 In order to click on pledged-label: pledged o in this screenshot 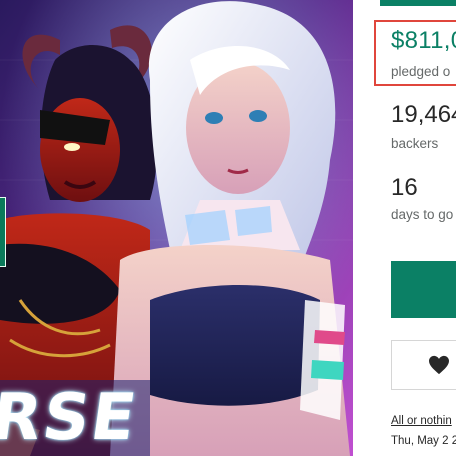, I will do `click(421, 71)`.